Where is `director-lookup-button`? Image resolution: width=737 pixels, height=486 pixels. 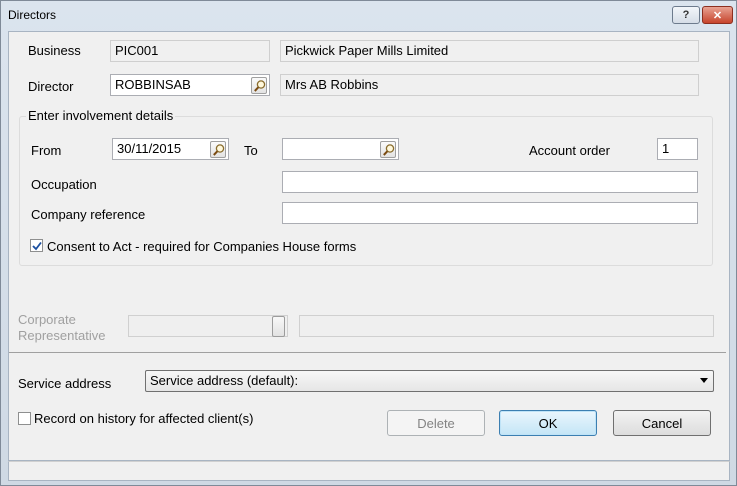
director-lookup-button is located at coordinates (259, 85).